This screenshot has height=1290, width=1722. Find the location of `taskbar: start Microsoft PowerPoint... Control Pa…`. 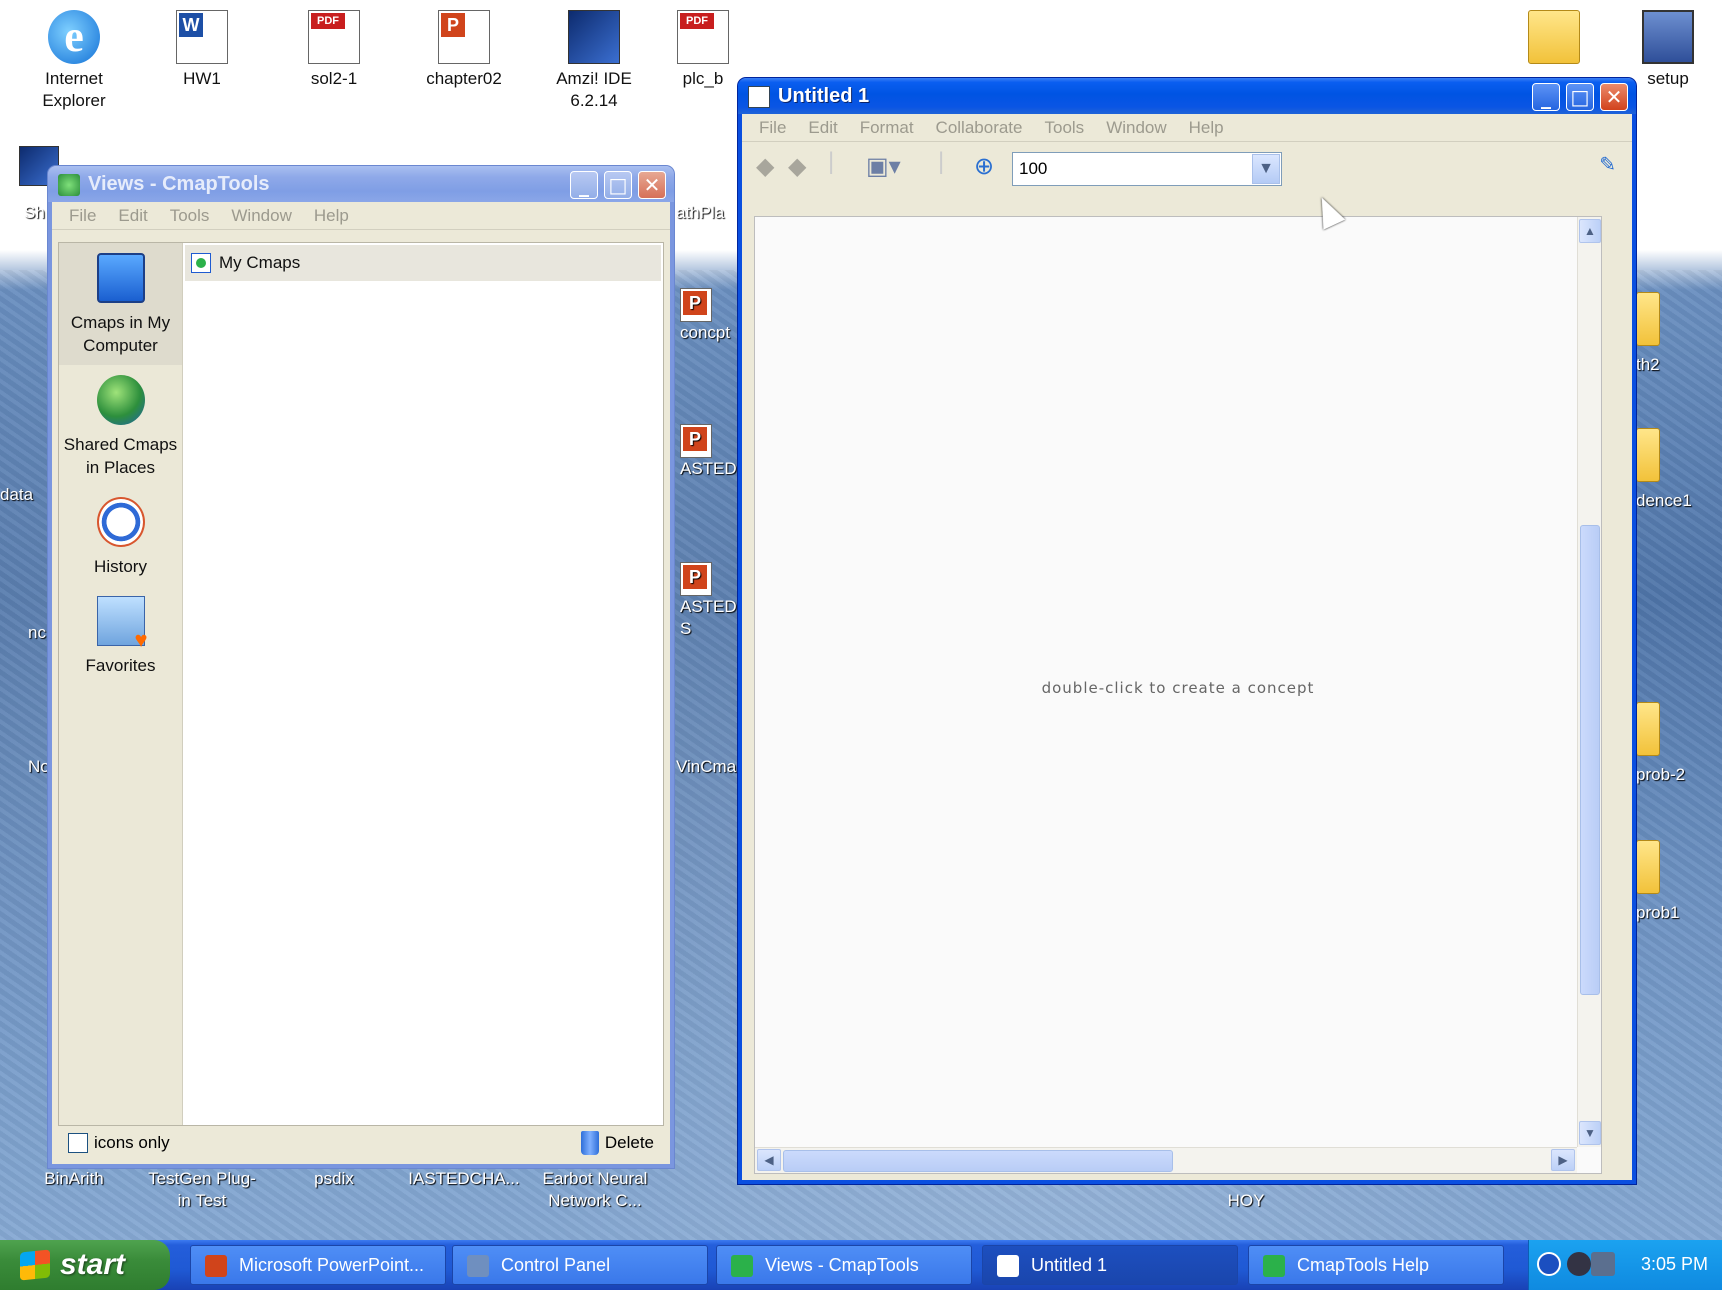

taskbar: start Microsoft PowerPoint... Control Pa… is located at coordinates (861, 1265).